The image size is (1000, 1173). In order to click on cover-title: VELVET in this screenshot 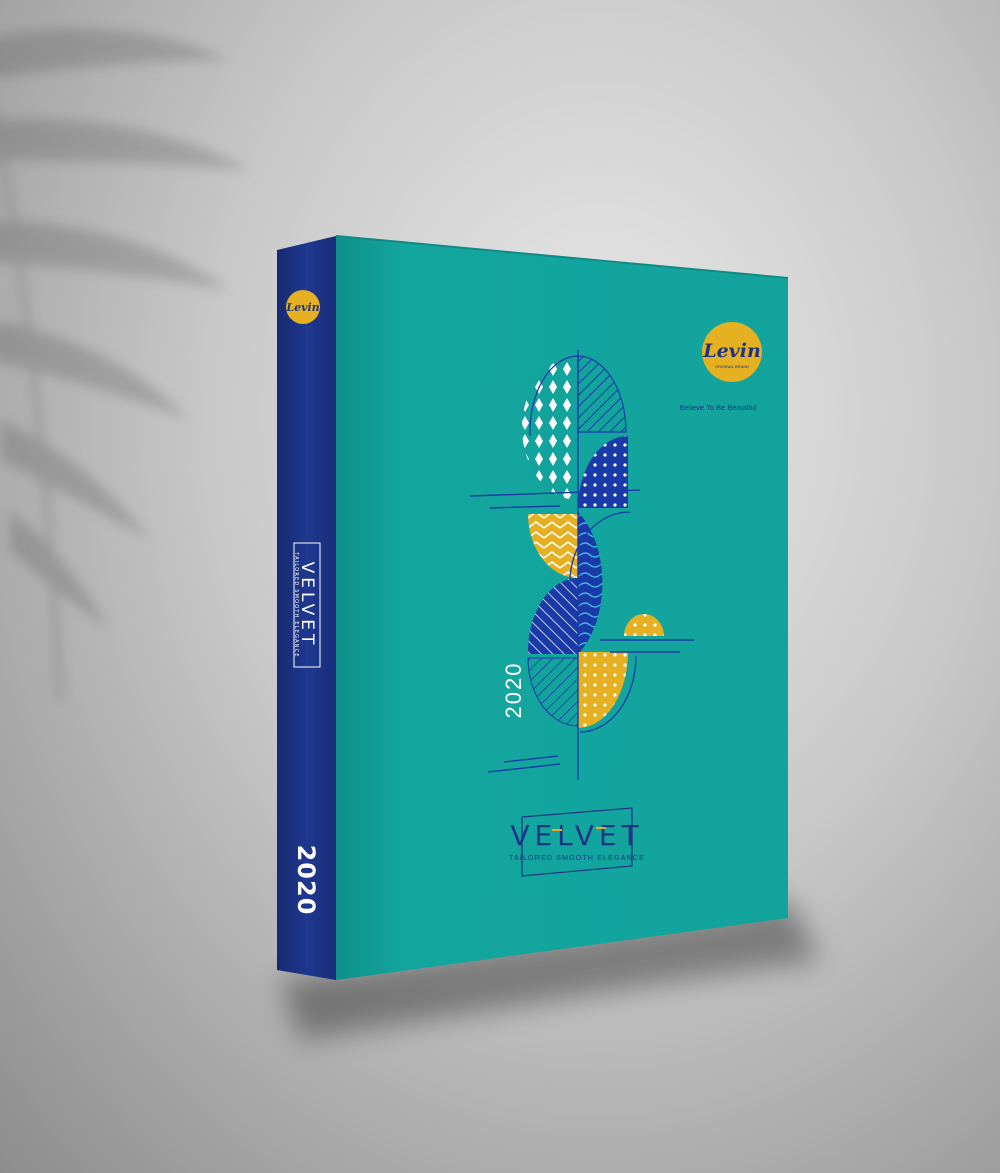, I will do `click(576, 835)`.